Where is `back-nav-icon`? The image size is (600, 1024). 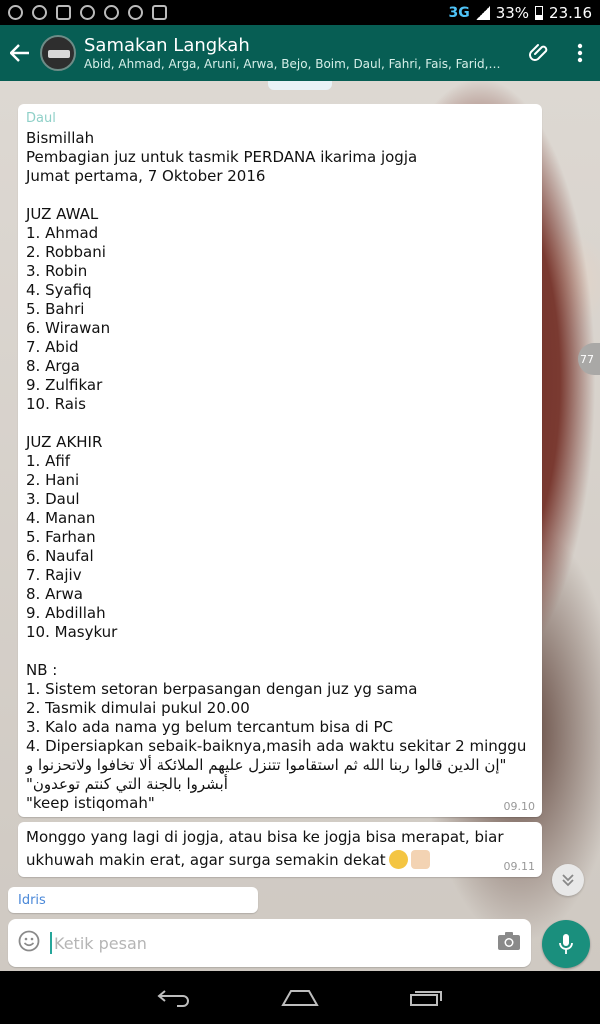
back-nav-icon is located at coordinates (174, 1000).